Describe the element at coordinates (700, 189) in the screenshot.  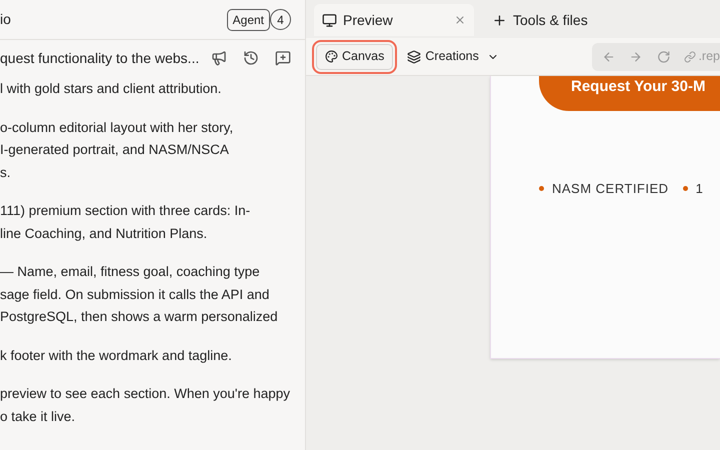
I see `credential-label: 1` at that location.